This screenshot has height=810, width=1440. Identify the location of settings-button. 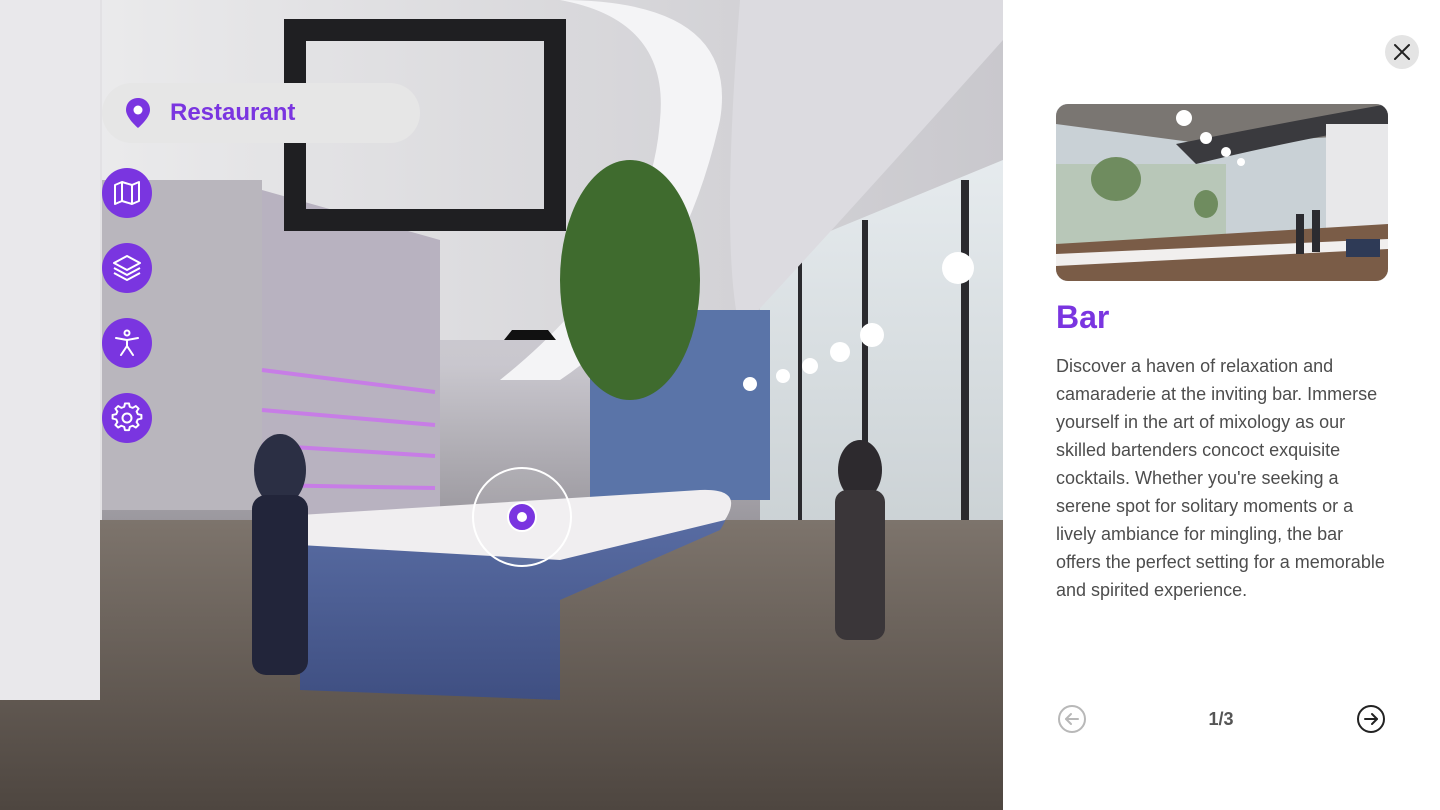
(127, 418).